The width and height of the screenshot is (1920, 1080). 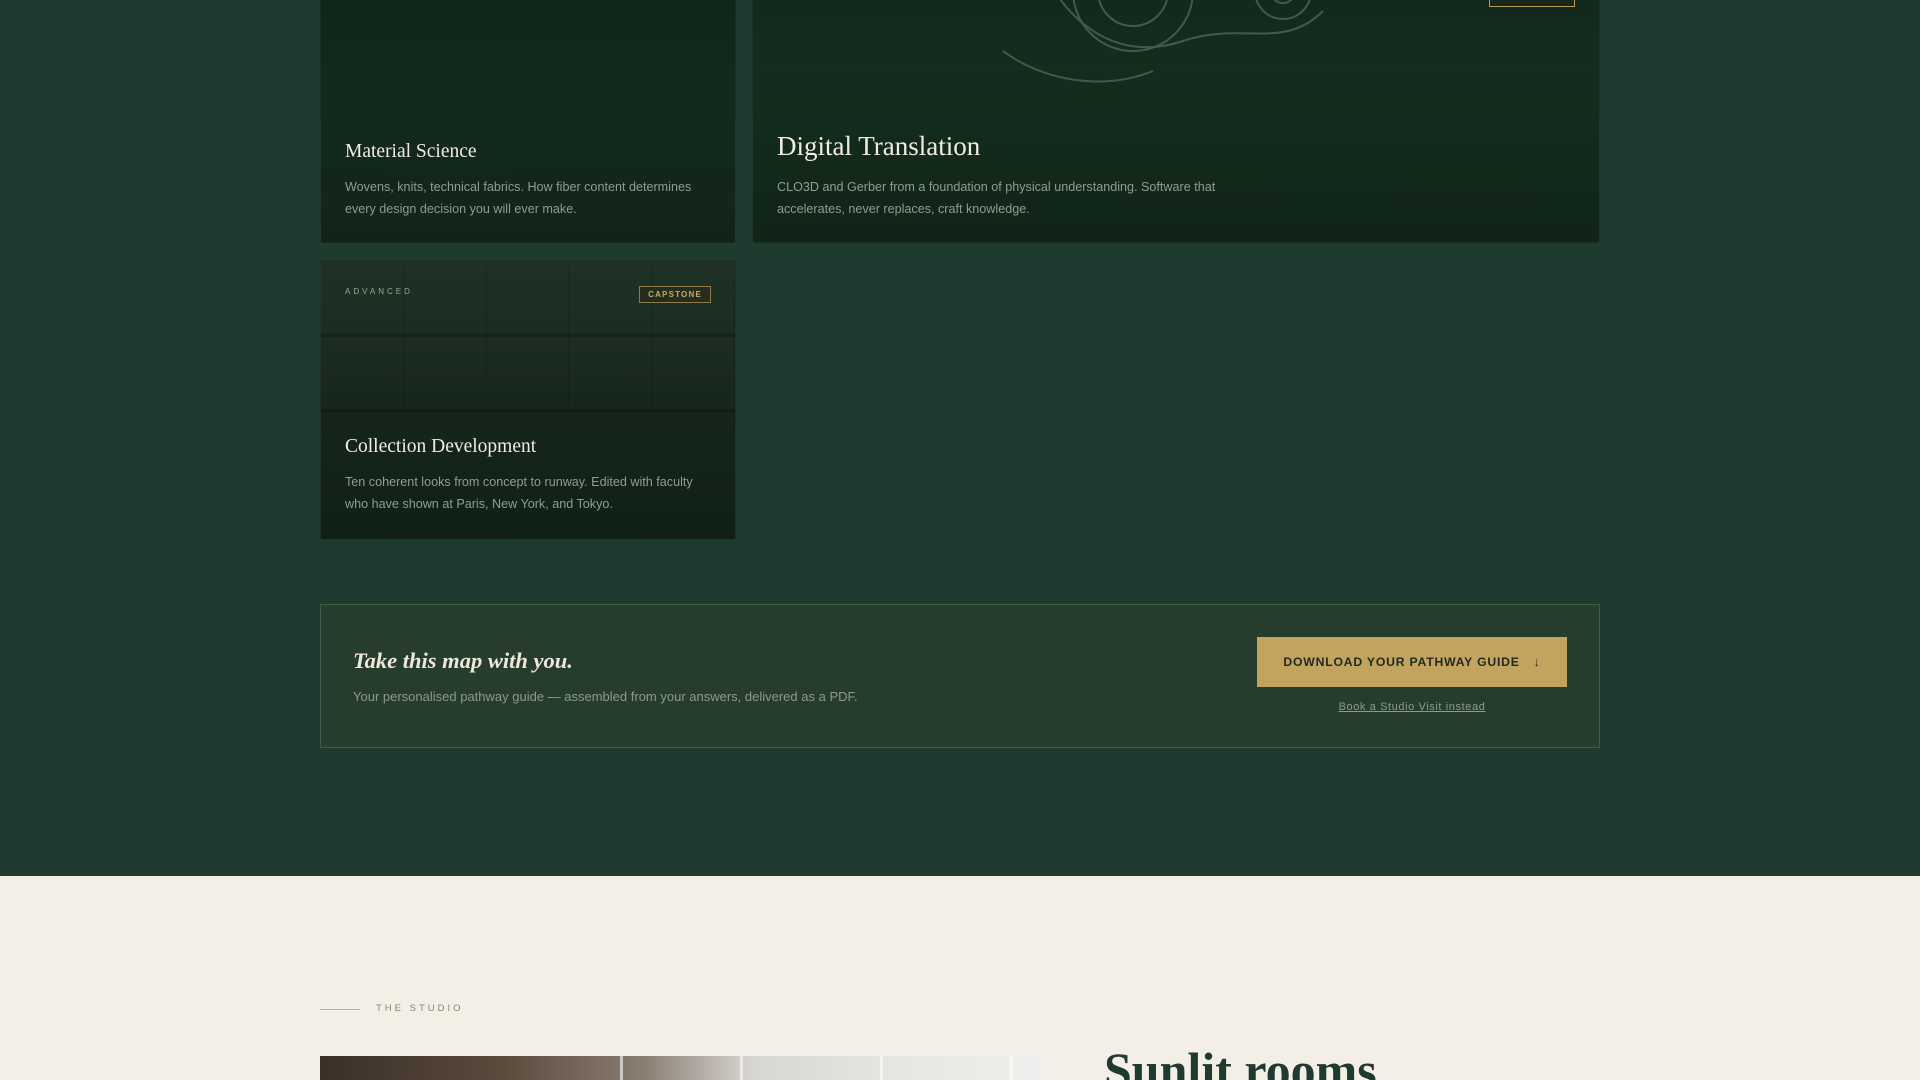 I want to click on card-level-label: ADVANCED, so click(x=379, y=291).